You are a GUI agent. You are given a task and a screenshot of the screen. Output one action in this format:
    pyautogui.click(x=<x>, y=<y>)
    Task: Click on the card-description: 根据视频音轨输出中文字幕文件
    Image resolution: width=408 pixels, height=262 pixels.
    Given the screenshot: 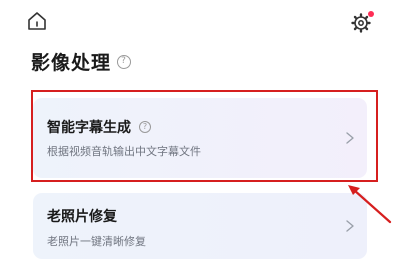 What is the action you would take?
    pyautogui.click(x=124, y=151)
    